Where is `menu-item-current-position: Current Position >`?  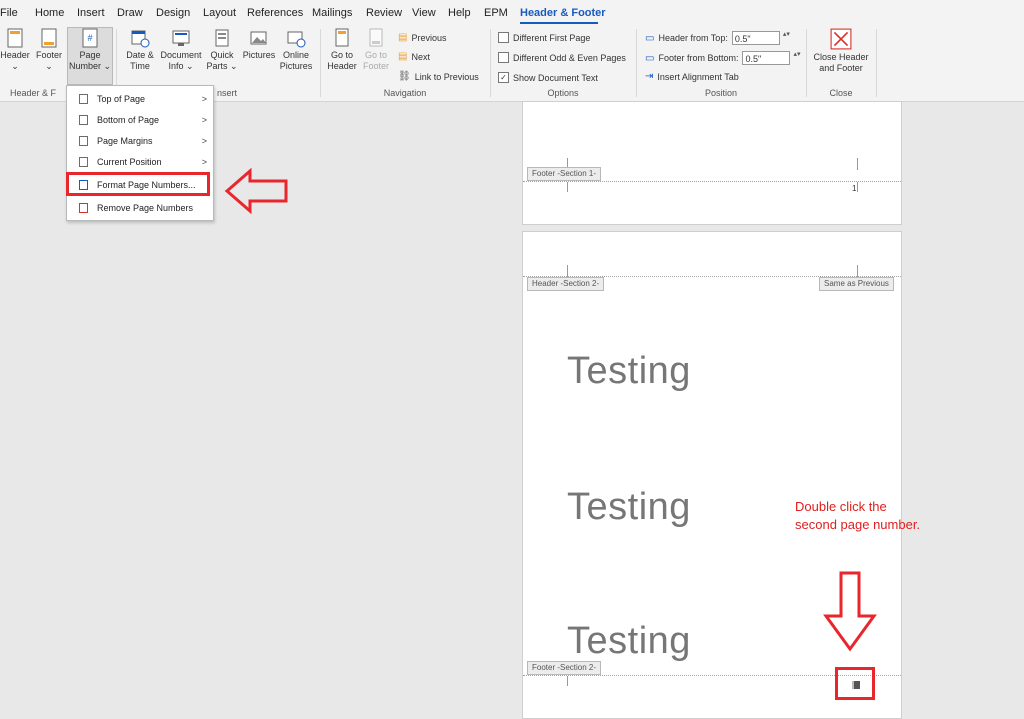
menu-item-current-position: Current Position > is located at coordinates (140, 162).